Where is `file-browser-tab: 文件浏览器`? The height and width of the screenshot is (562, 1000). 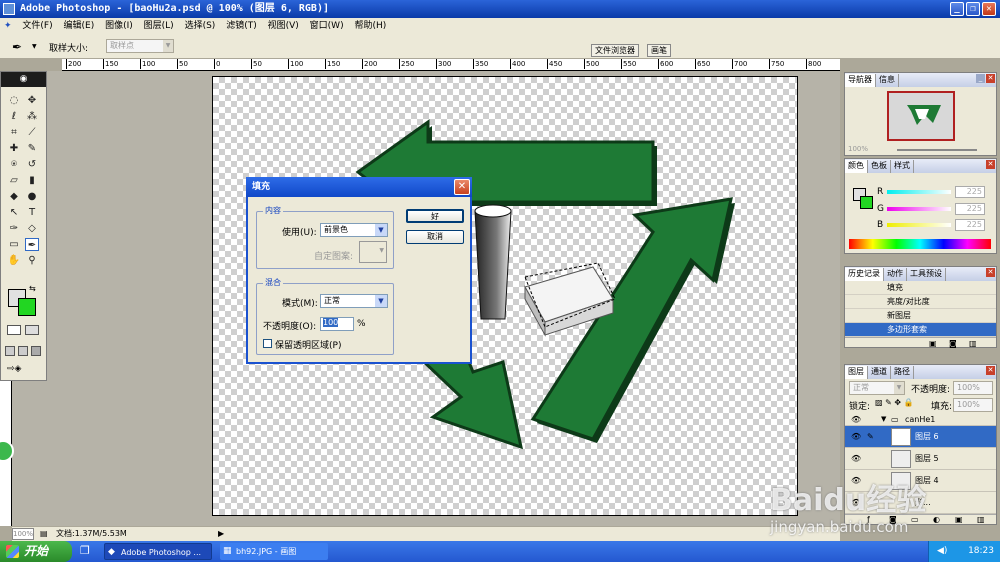 file-browser-tab: 文件浏览器 is located at coordinates (615, 50).